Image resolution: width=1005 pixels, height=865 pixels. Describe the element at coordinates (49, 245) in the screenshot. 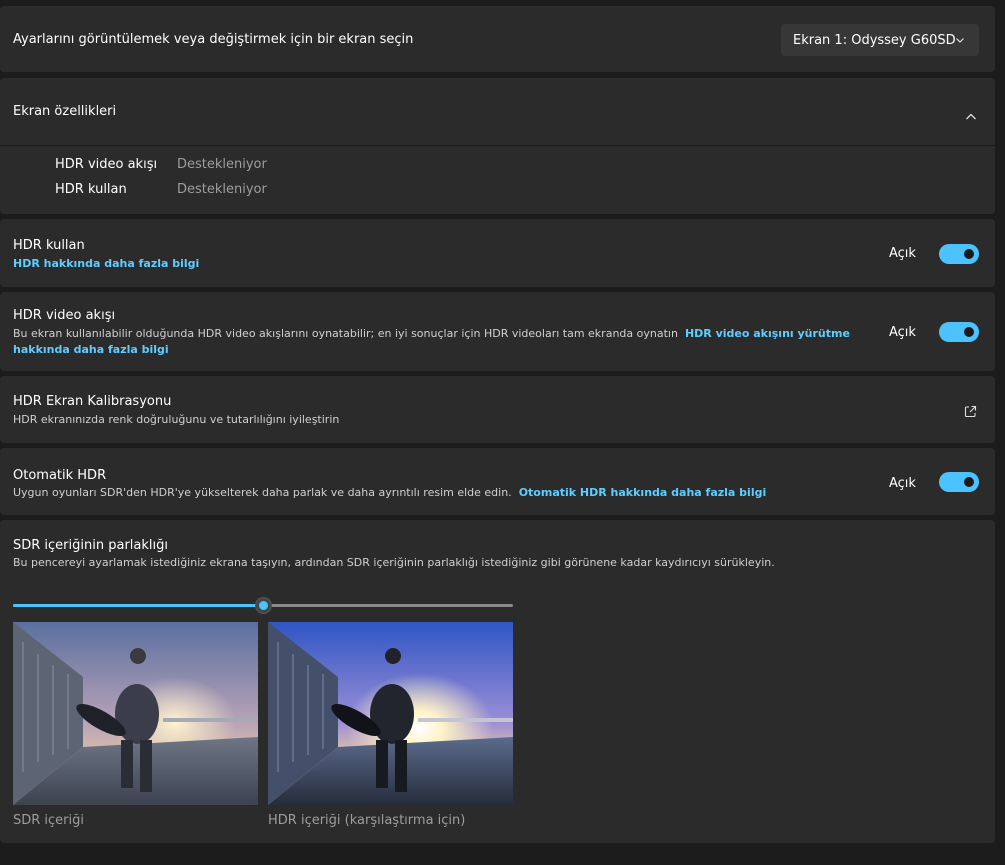

I see `use-hdr-title: HDR kullan` at that location.